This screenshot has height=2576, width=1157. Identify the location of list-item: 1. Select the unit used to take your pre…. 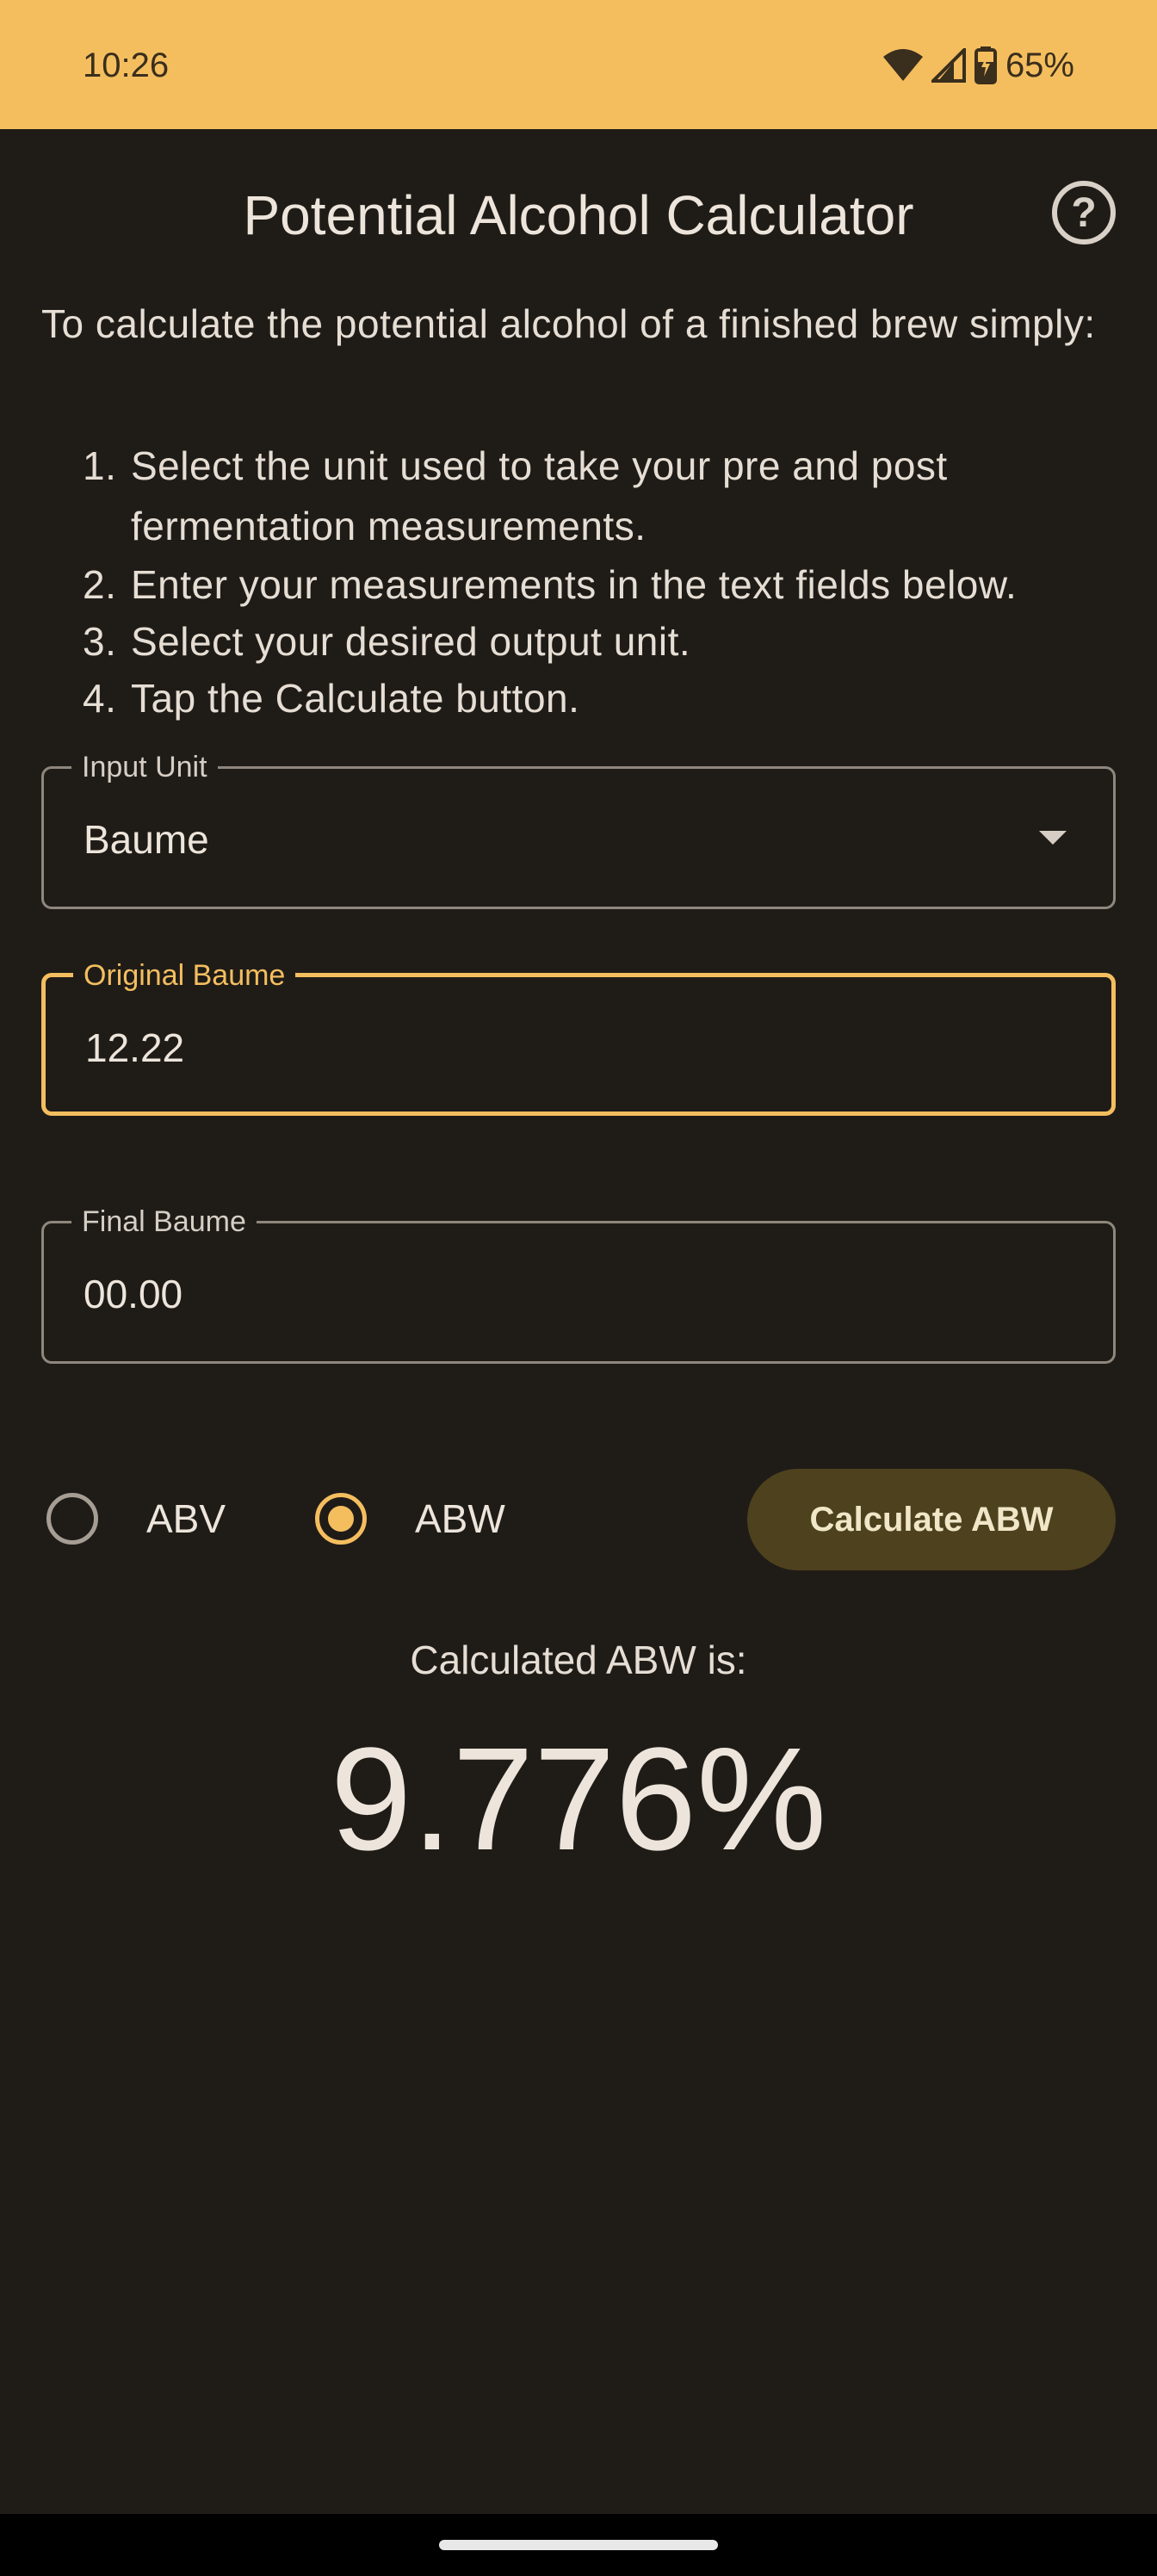
(608, 496).